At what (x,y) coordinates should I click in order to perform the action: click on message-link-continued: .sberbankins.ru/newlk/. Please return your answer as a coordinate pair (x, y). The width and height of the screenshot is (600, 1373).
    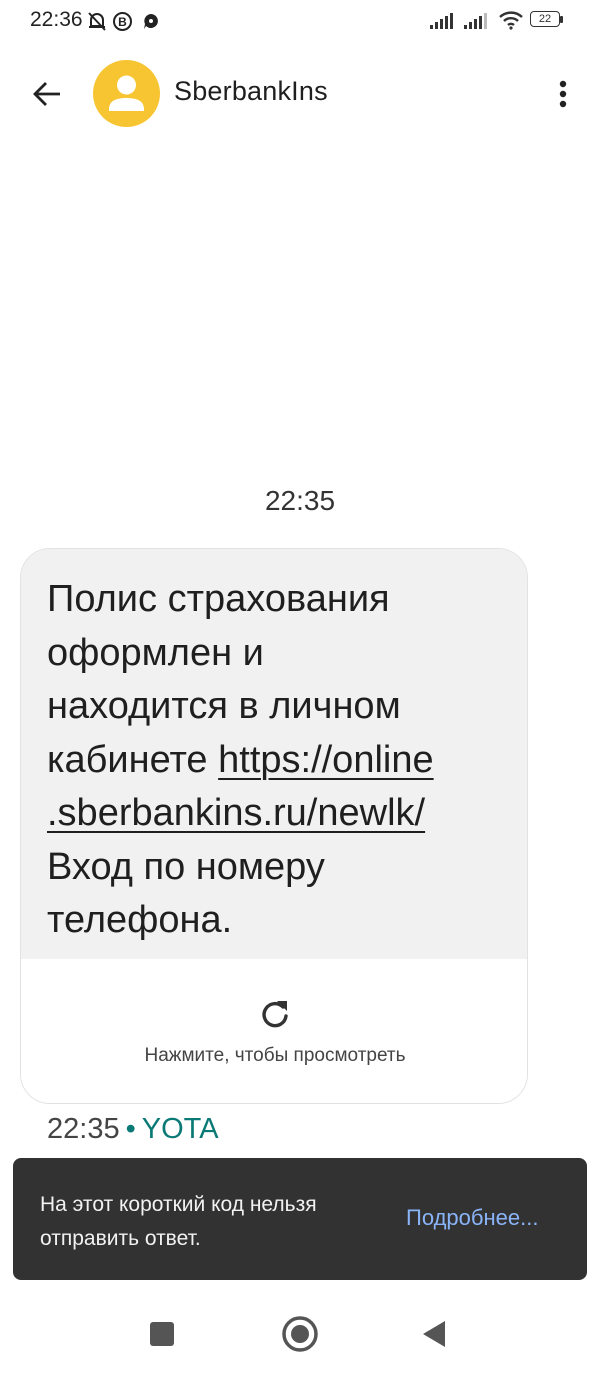
    Looking at the image, I should click on (236, 813).